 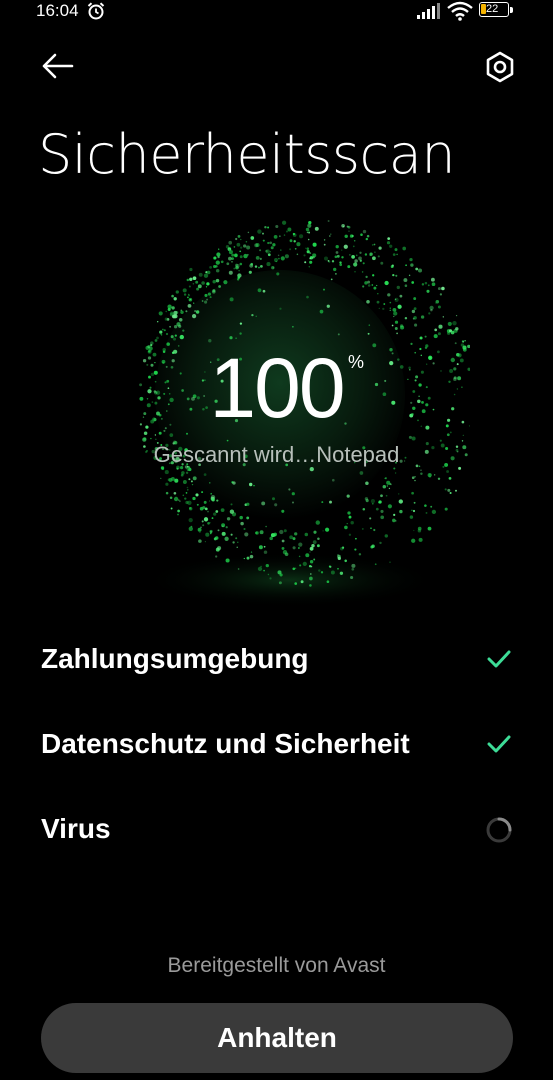 What do you see at coordinates (499, 659) in the screenshot?
I see `check-icon` at bounding box center [499, 659].